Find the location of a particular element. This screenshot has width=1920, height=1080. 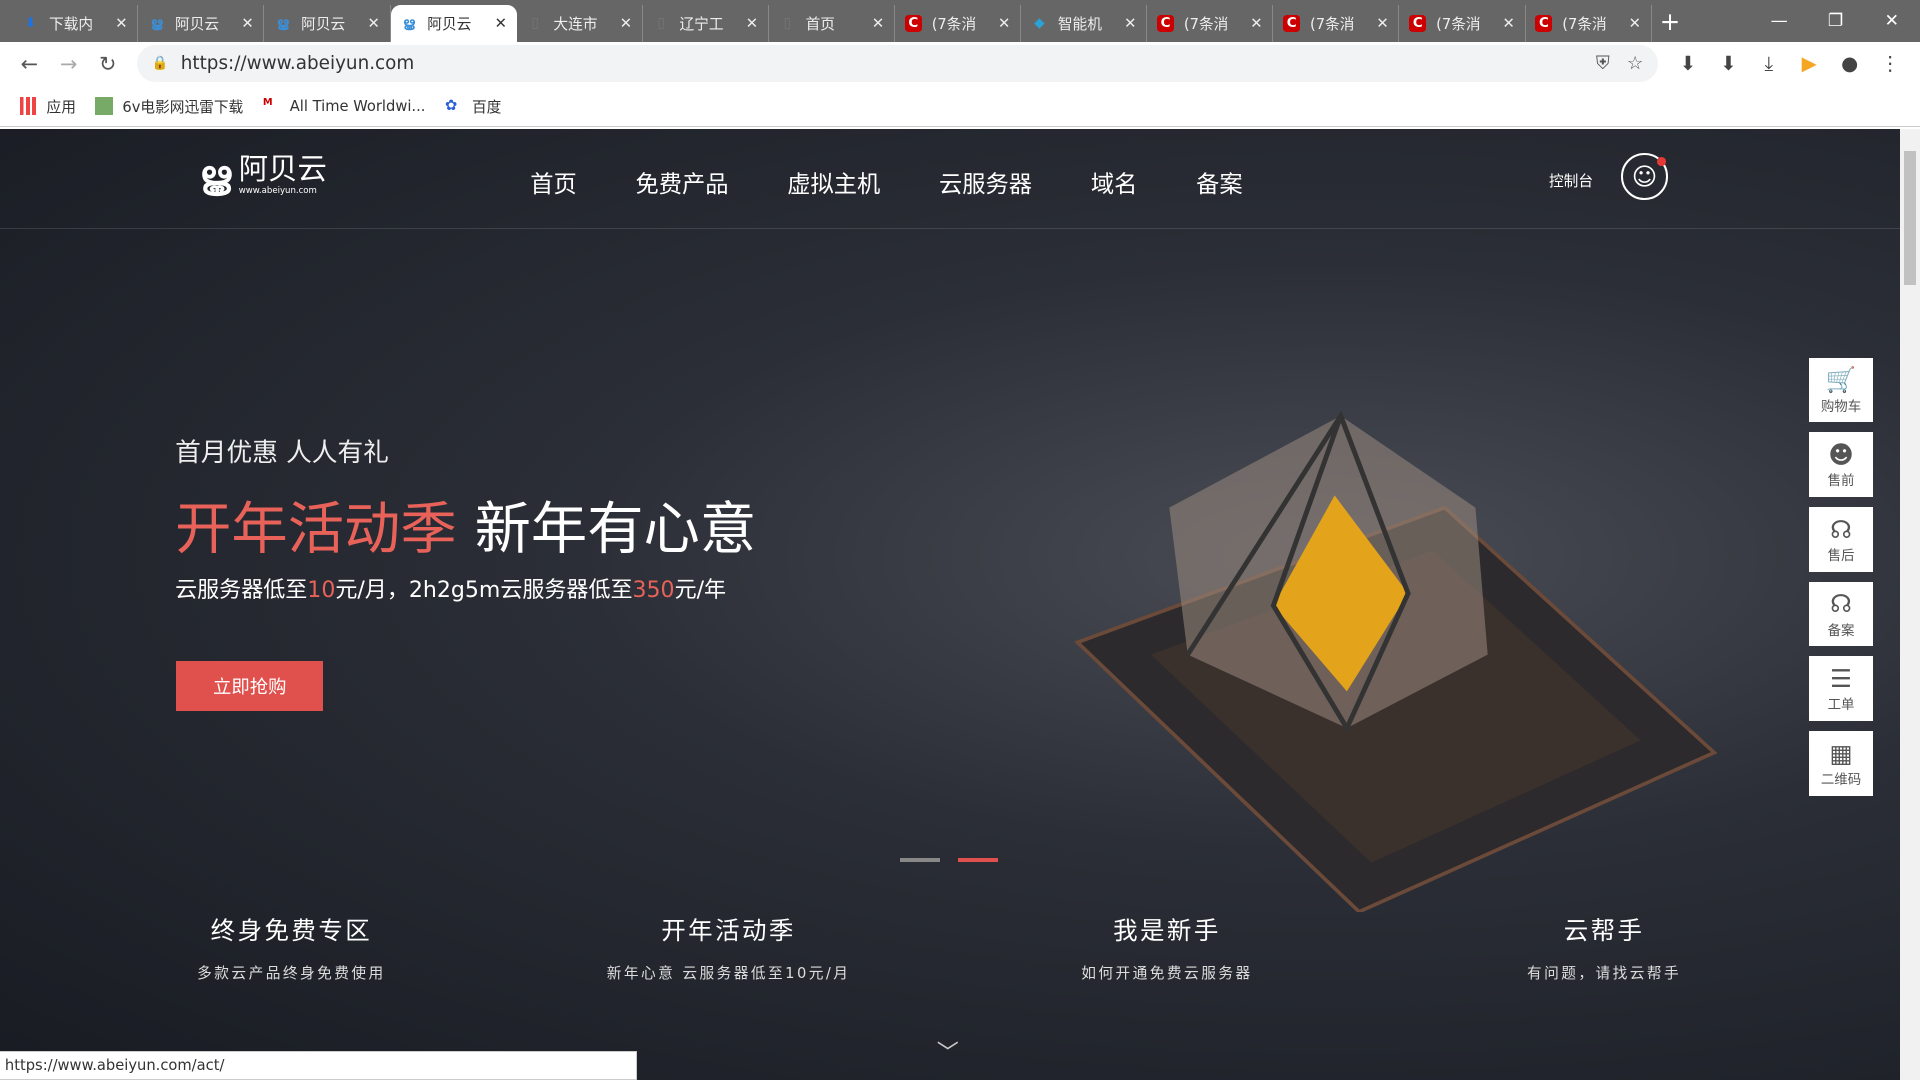

page-scrollbar is located at coordinates (1910, 604).